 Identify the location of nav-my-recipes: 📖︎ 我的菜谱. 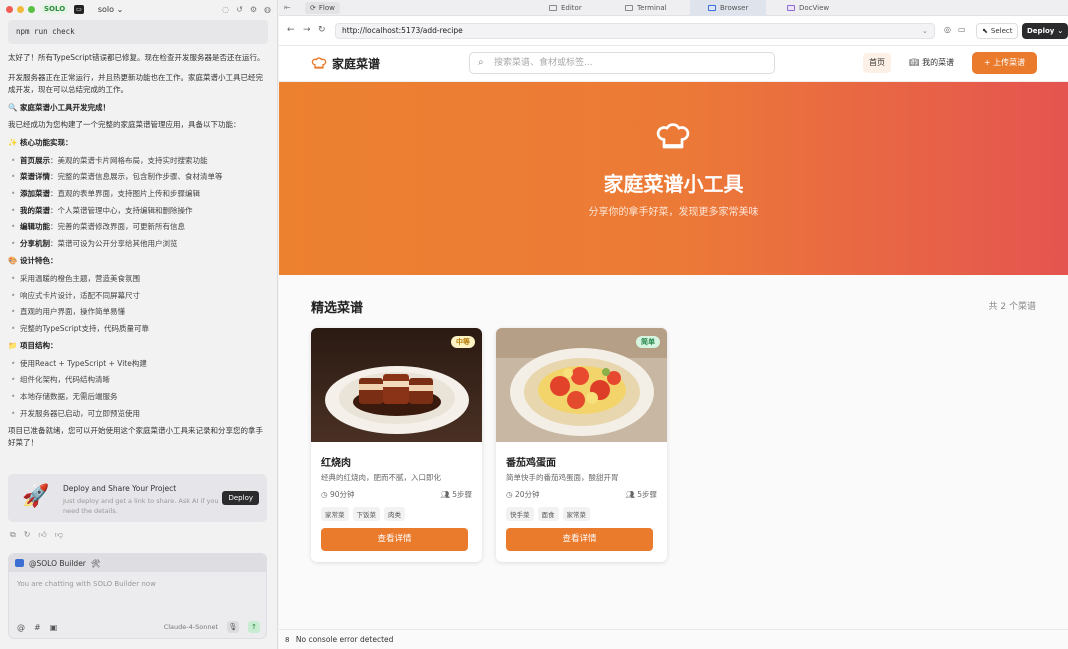
(931, 63).